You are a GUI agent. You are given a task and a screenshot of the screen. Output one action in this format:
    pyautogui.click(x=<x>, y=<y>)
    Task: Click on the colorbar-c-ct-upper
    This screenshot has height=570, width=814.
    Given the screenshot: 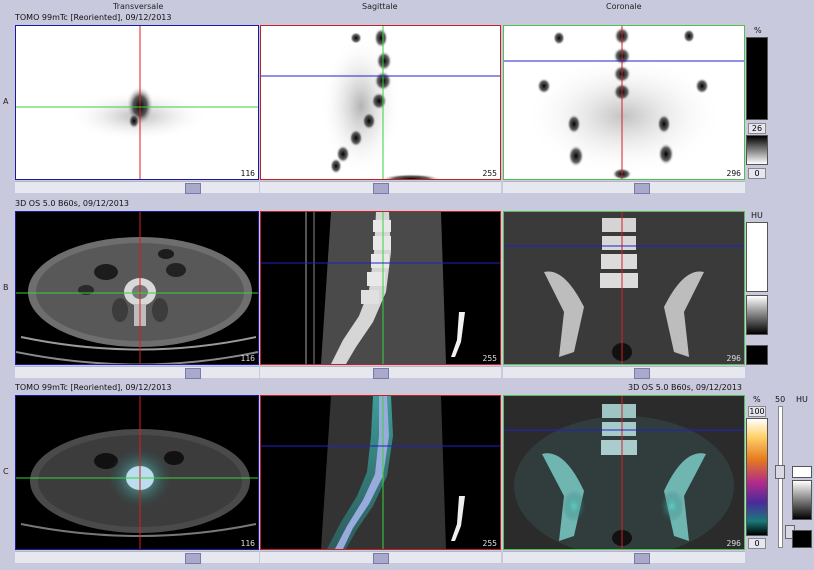 What is the action you would take?
    pyautogui.click(x=802, y=472)
    